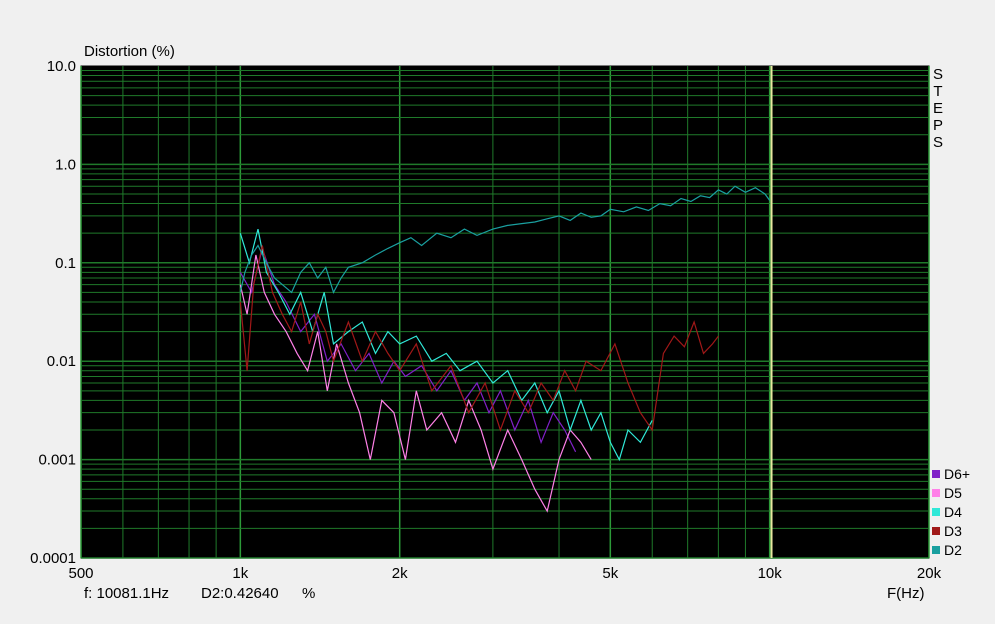 The image size is (995, 624). I want to click on legend-item: D6+, so click(951, 473).